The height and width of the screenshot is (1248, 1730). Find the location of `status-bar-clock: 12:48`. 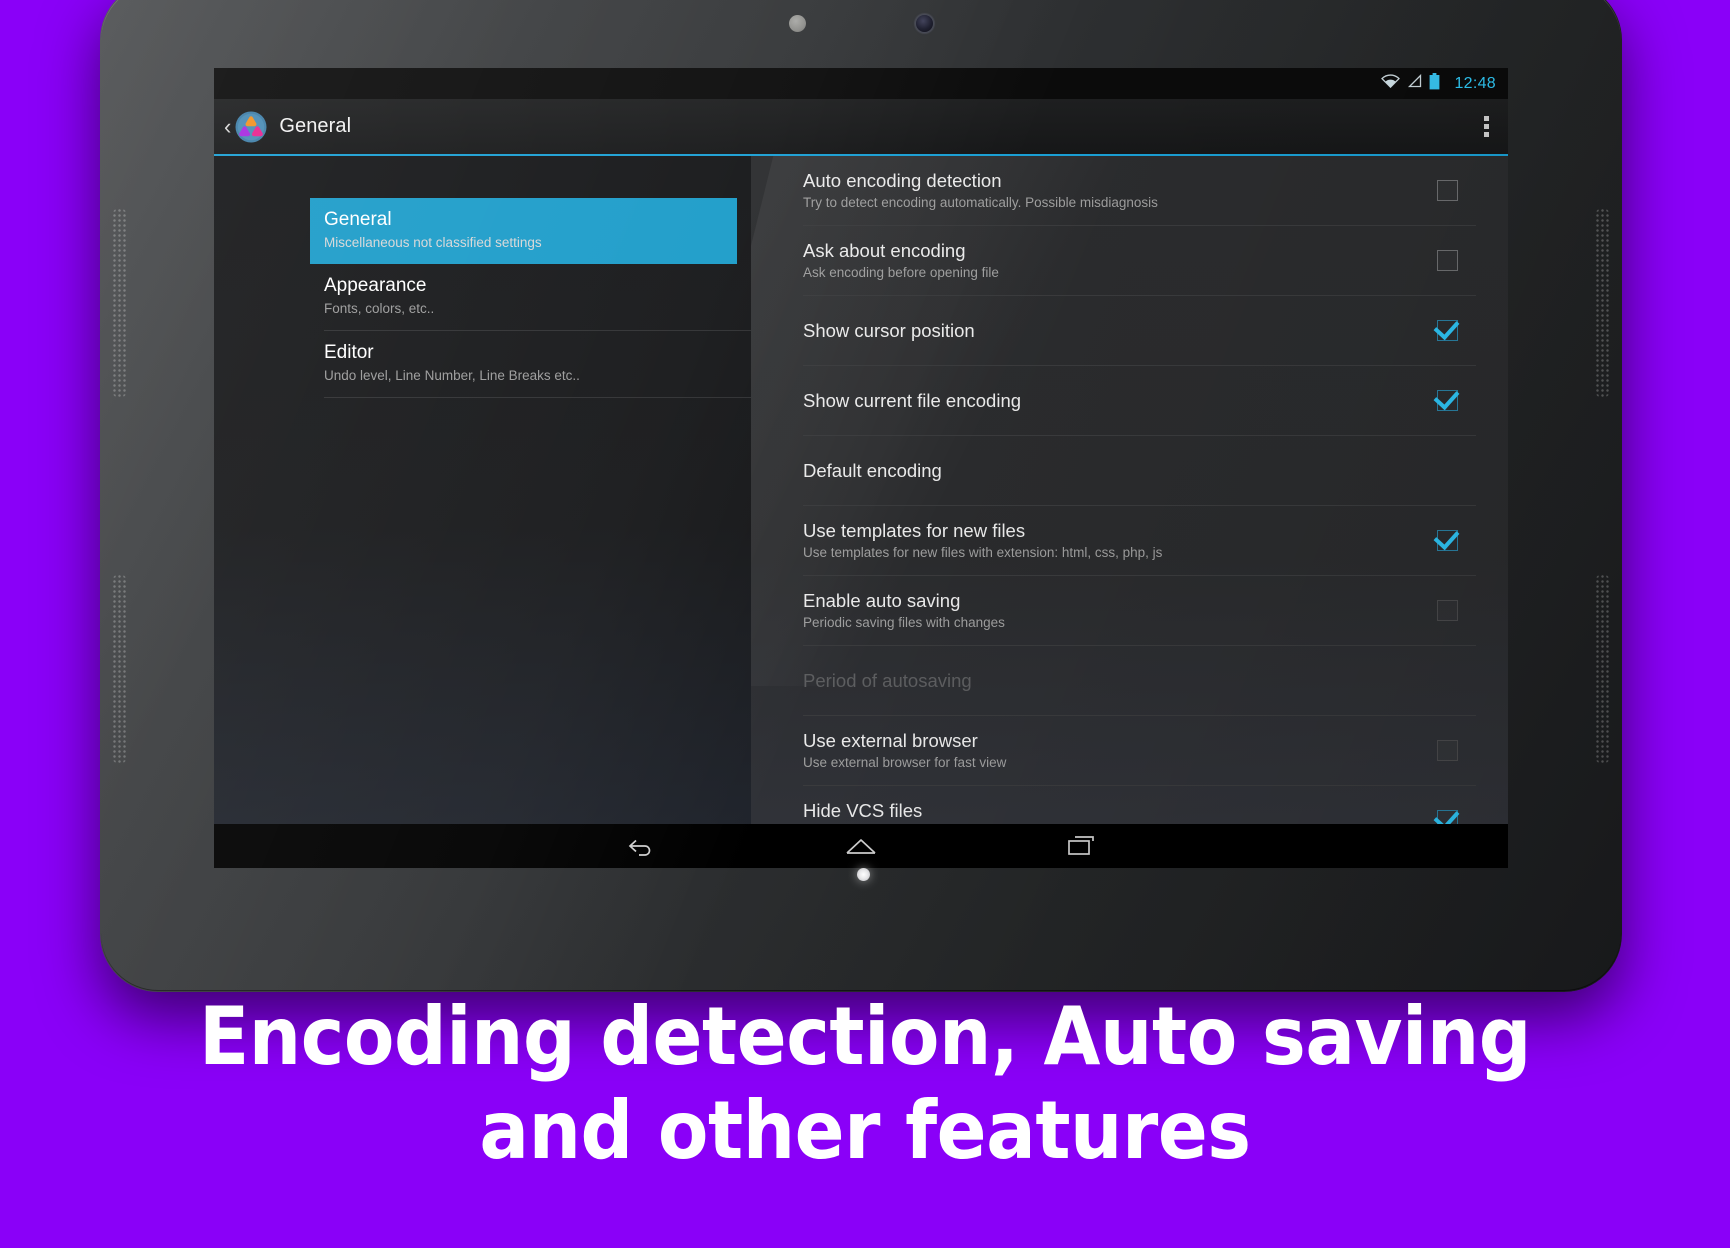

status-bar-clock: 12:48 is located at coordinates (1475, 83).